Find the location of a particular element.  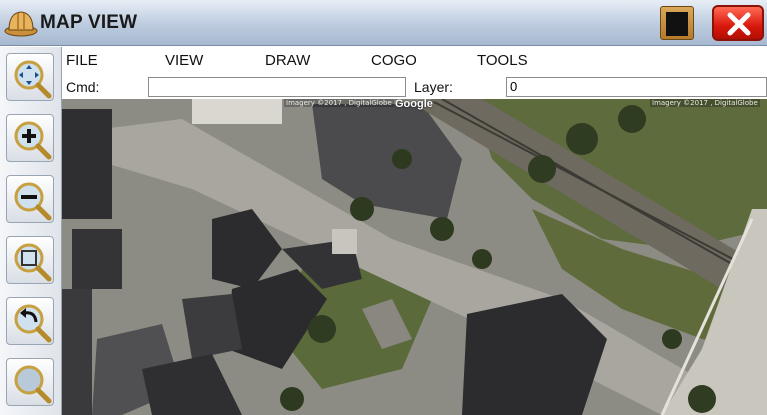

imagery-credit-right: Imagery ©2017 , DigitalGlobe is located at coordinates (705, 103).